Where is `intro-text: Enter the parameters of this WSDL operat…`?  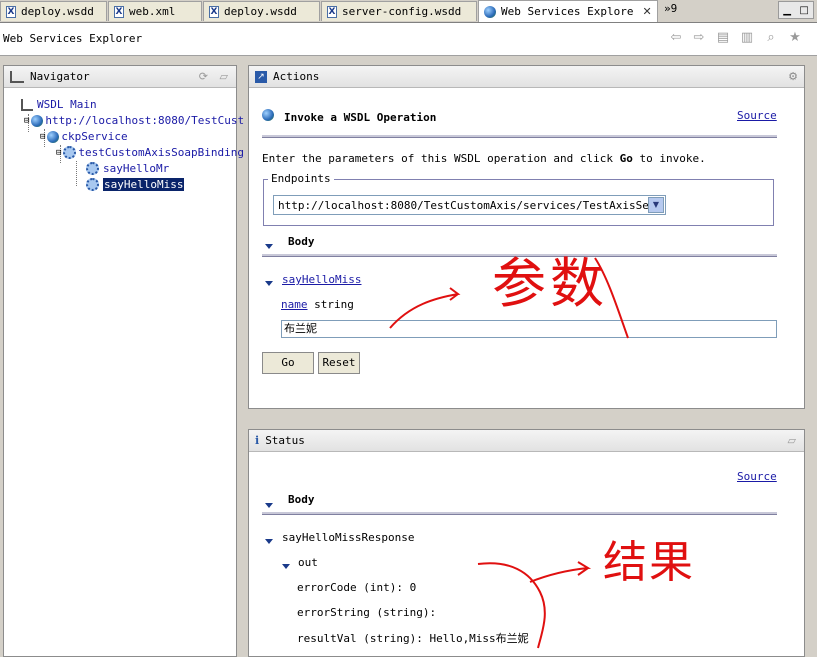
intro-text: Enter the parameters of this WSDL operat… is located at coordinates (484, 158).